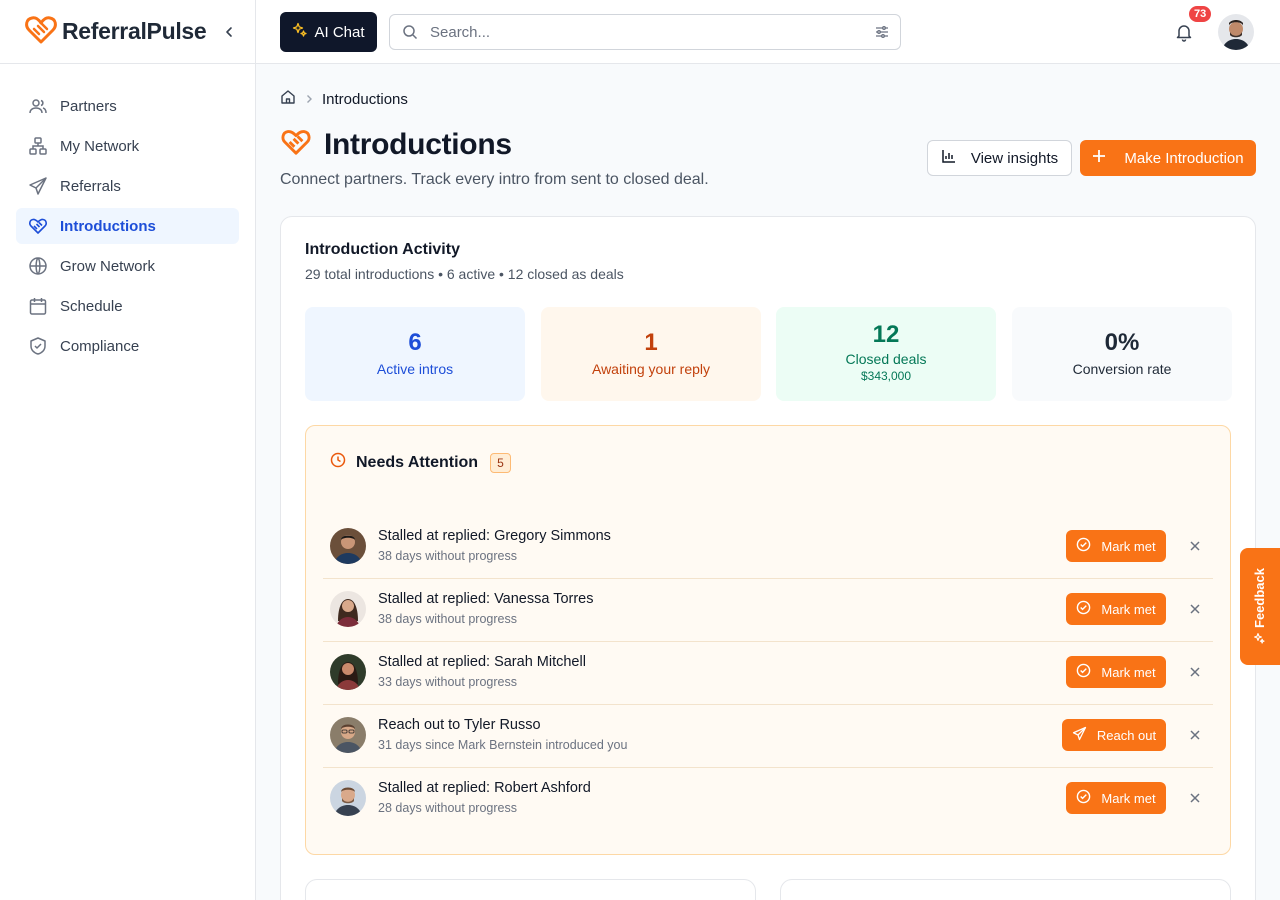 Image resolution: width=1280 pixels, height=900 pixels. Describe the element at coordinates (1014, 158) in the screenshot. I see `view-insights-label: View insights` at that location.